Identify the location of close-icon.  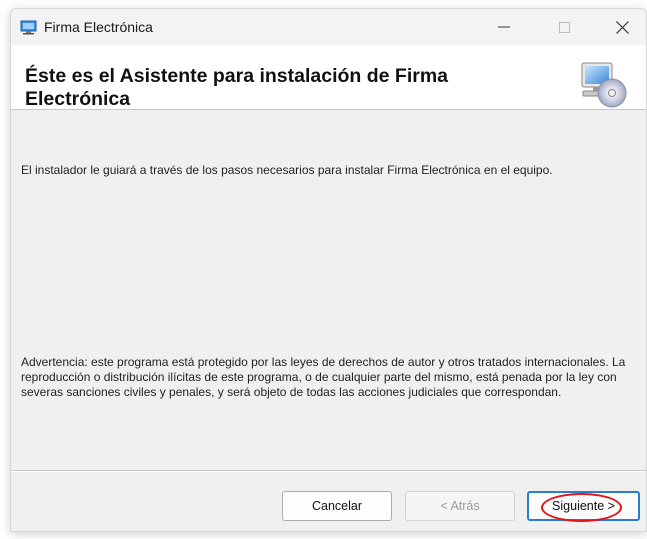
(622, 27).